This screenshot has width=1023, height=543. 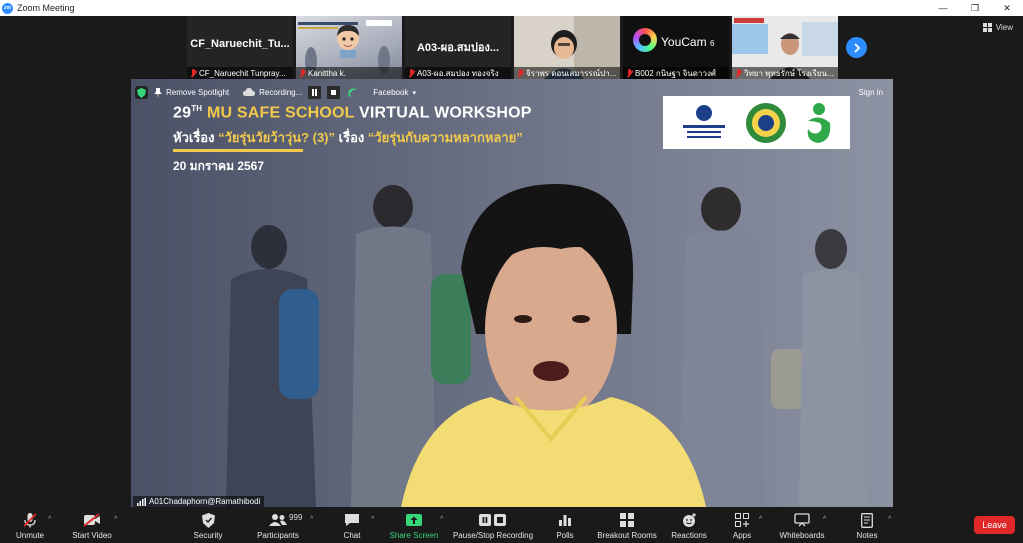 I want to click on share-options-caret: ^, so click(x=441, y=519).